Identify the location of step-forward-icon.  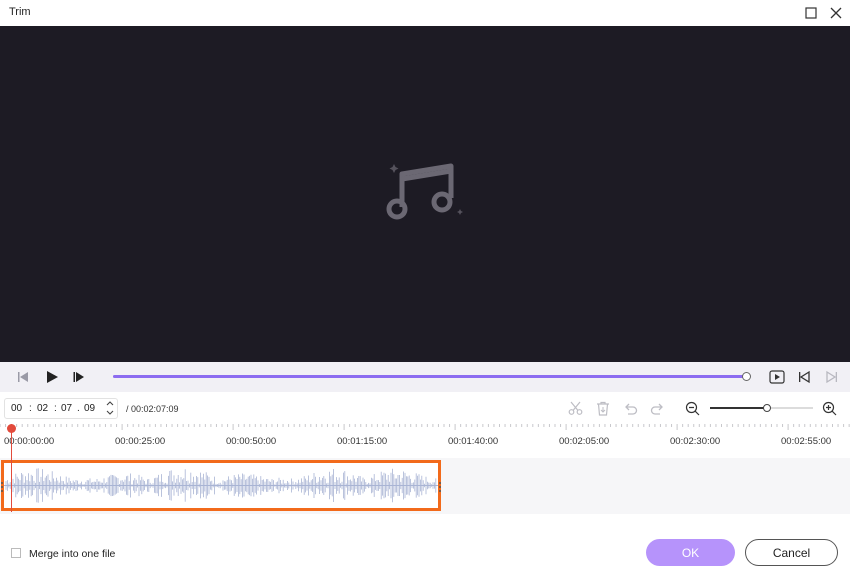
(78, 377).